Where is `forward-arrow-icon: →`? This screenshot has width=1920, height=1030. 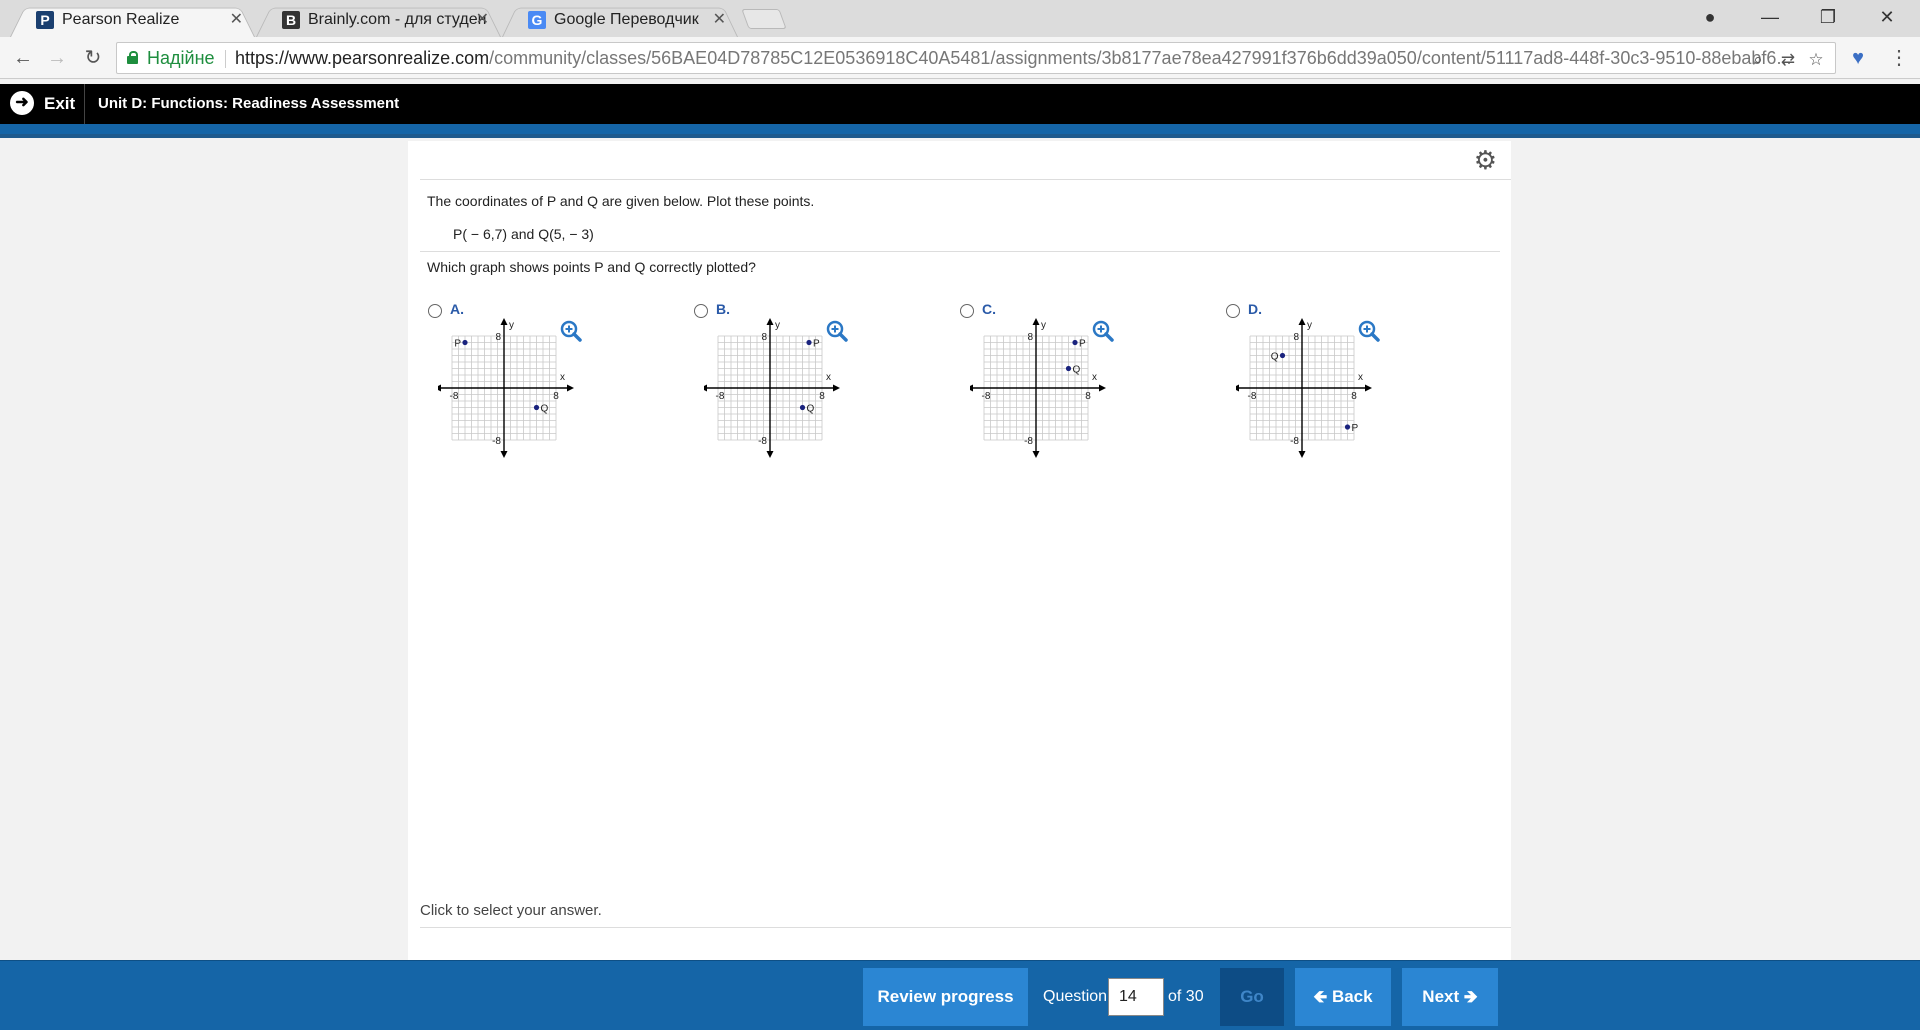
forward-arrow-icon: → is located at coordinates (57, 58).